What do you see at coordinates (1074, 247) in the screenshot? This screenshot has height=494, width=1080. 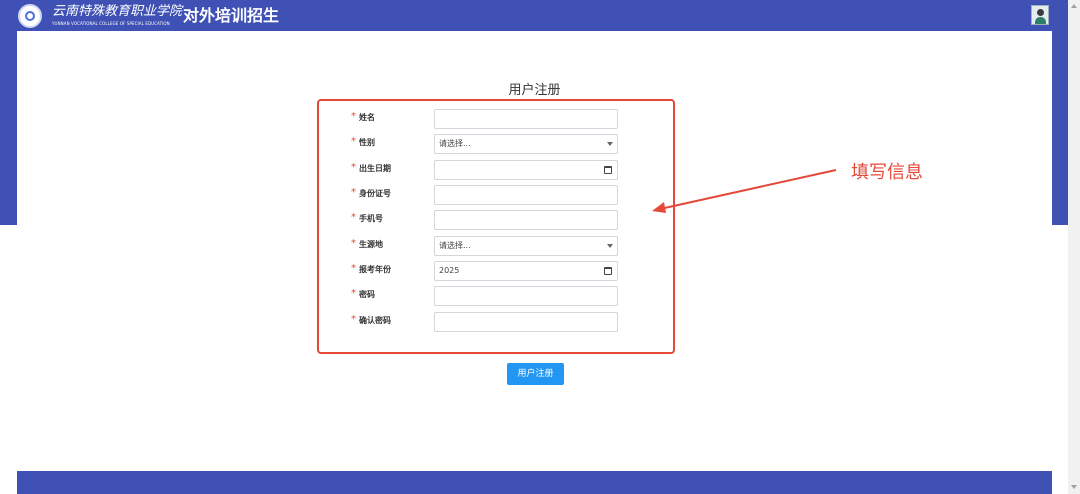 I see `vertical-scrollbar` at bounding box center [1074, 247].